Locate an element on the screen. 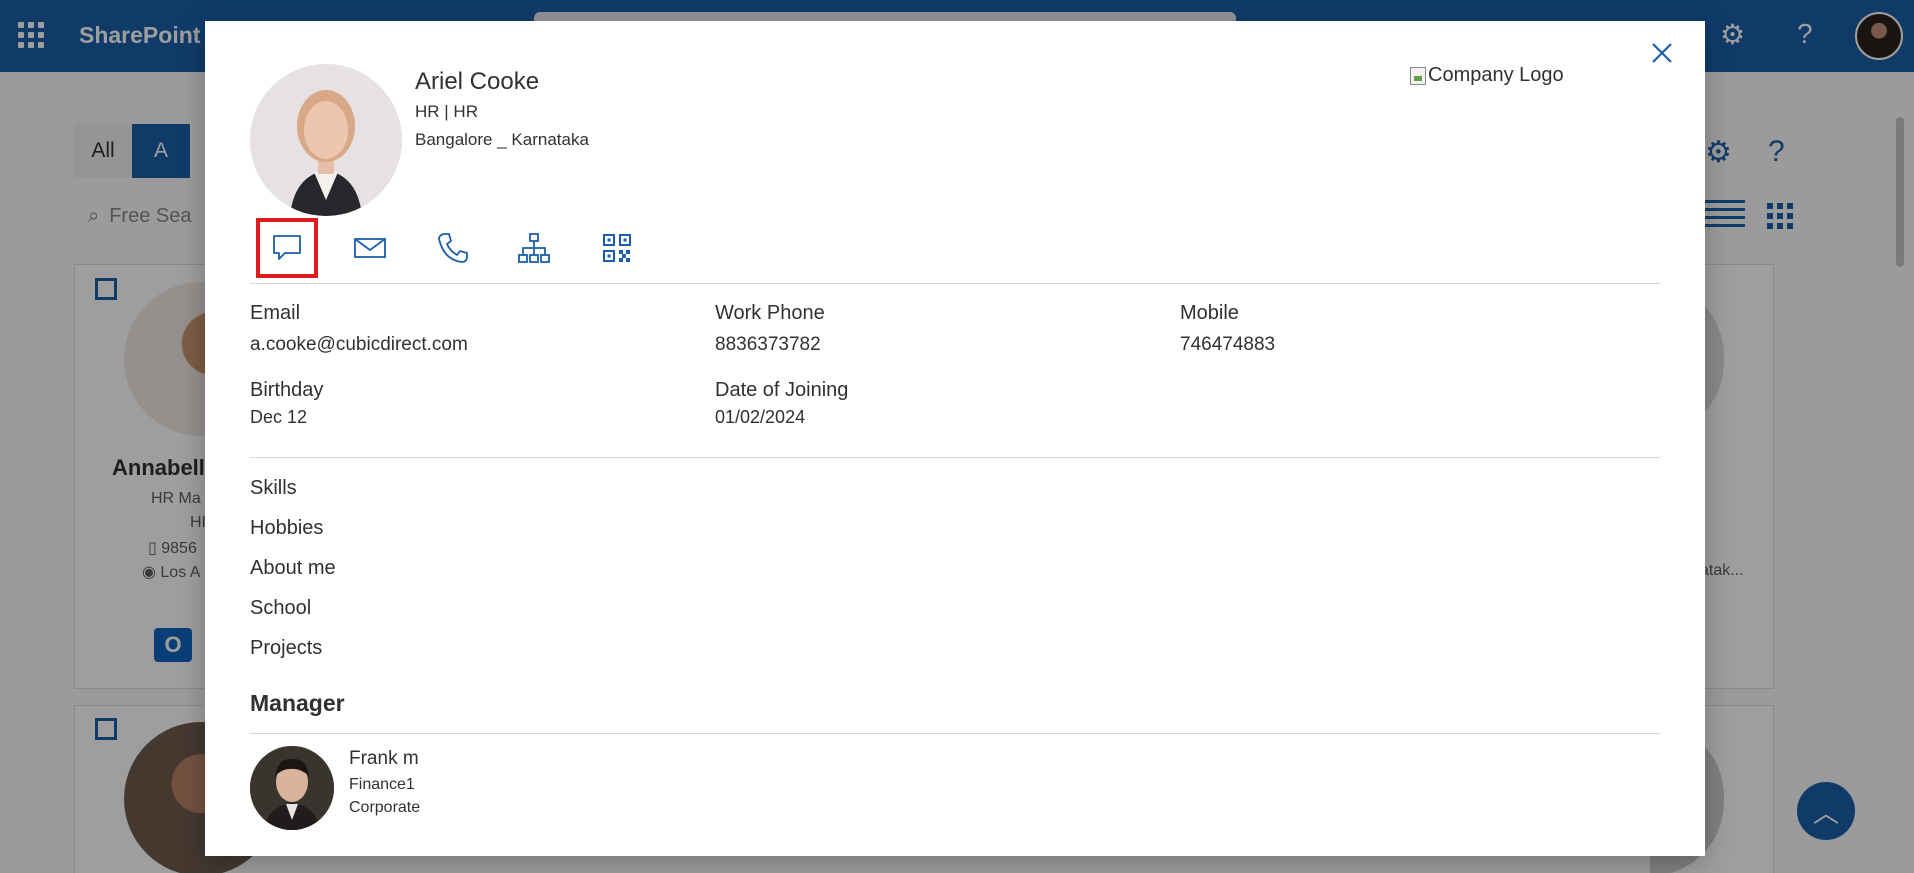 This screenshot has width=1914, height=873. call-button is located at coordinates (453, 248).